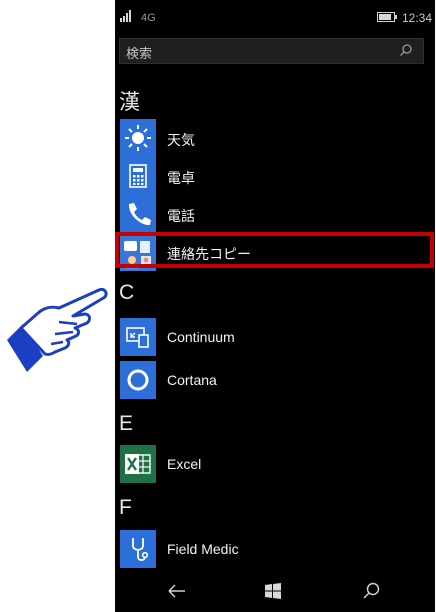  Describe the element at coordinates (138, 138) in the screenshot. I see `sun-icon` at that location.